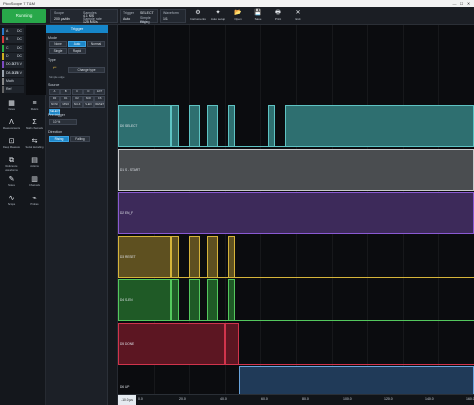 This screenshot has height=405, width=474. What do you see at coordinates (77, 29) in the screenshot?
I see `trigger-panel-title: Trigger` at bounding box center [77, 29].